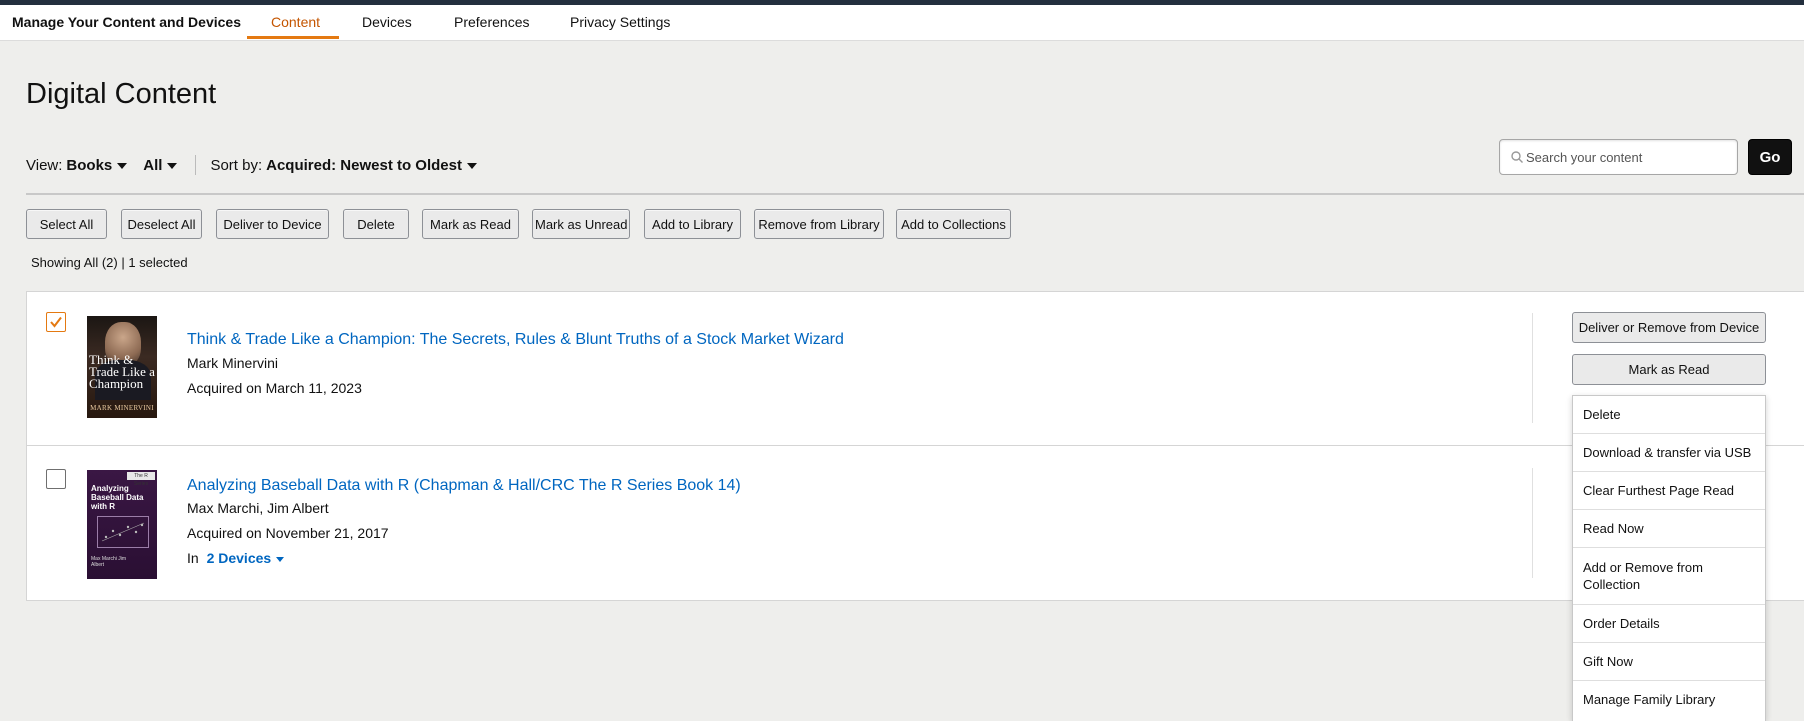  I want to click on sort-dropdown: Acquired: Newest to Oldest, so click(369, 165).